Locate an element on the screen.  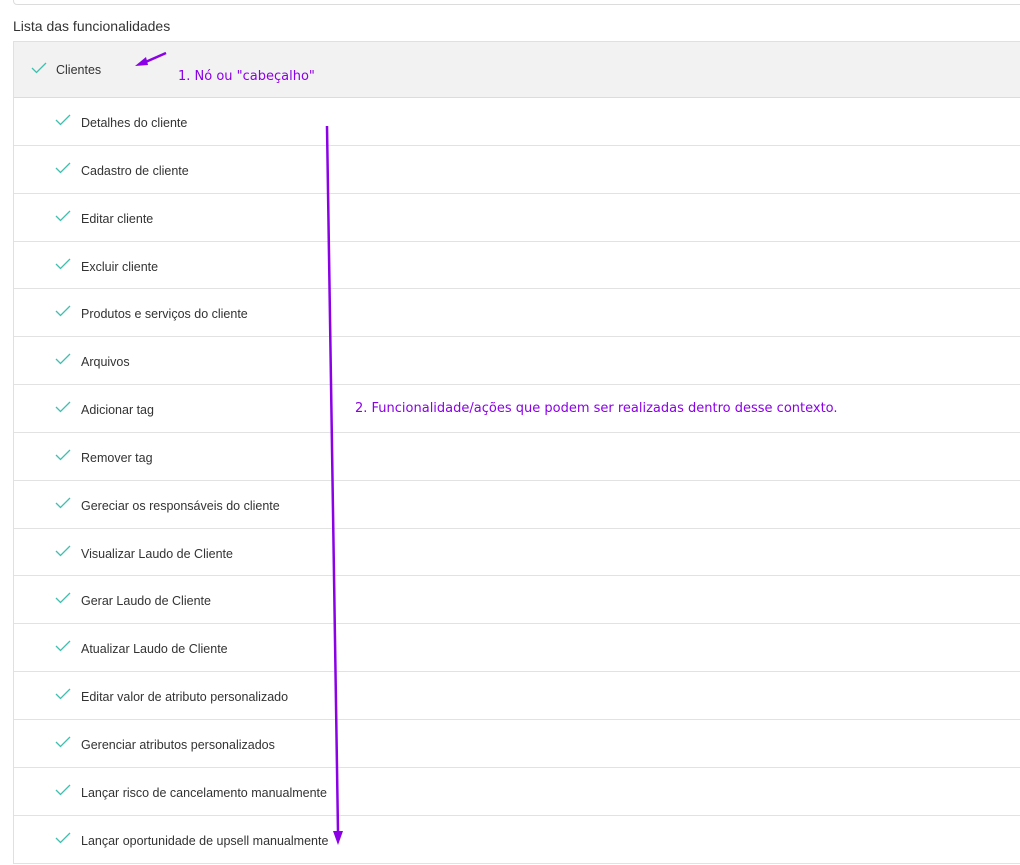
section-title: Lista das funcionalidades is located at coordinates (92, 26).